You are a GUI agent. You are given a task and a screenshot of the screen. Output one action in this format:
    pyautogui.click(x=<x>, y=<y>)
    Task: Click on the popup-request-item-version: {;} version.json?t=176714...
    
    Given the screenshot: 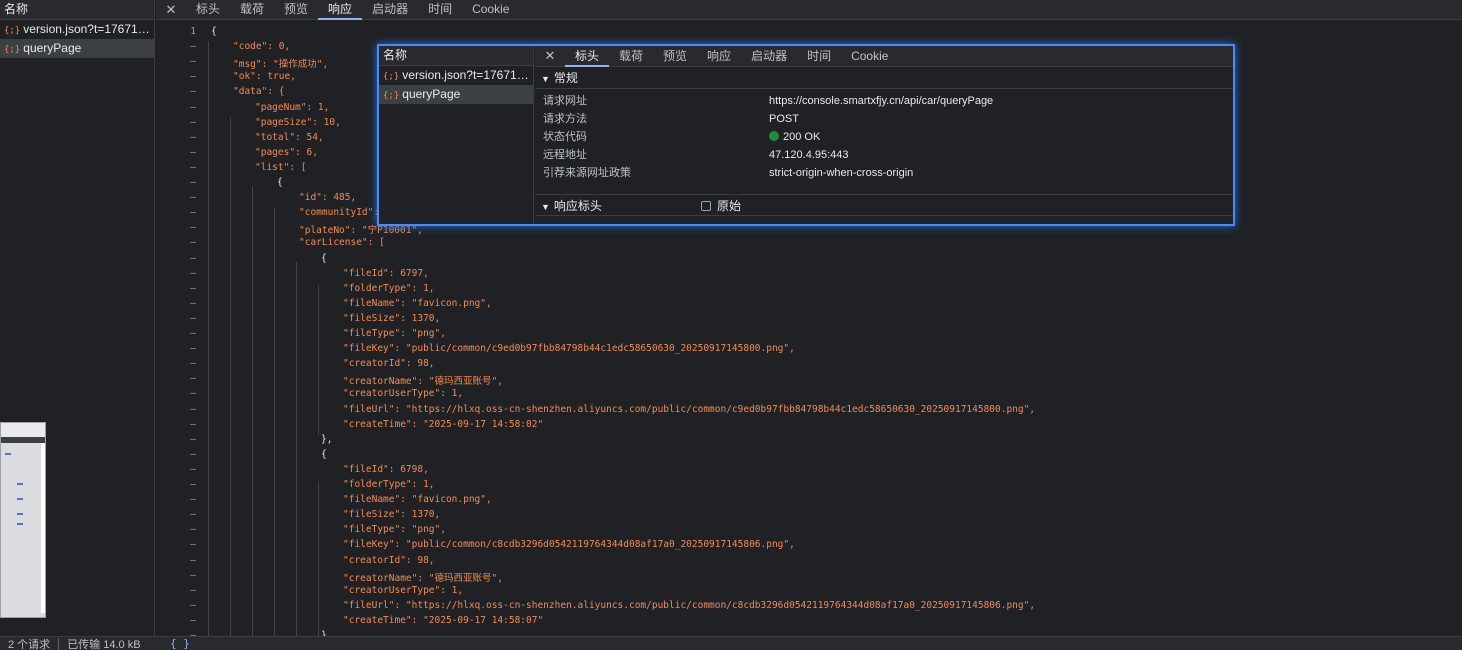 What is the action you would take?
    pyautogui.click(x=456, y=75)
    